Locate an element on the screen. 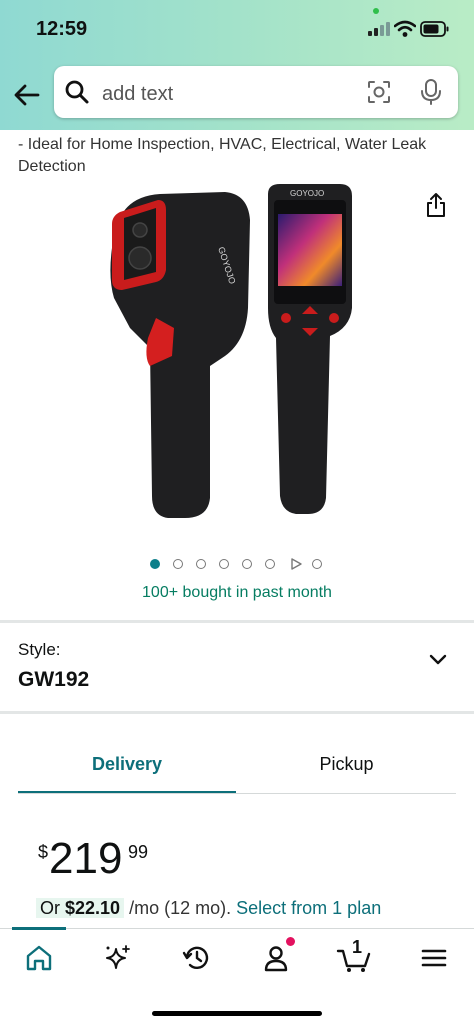 This screenshot has width=474, height=1027. thermal-camera-side-view: GOYOJO is located at coordinates (180, 355).